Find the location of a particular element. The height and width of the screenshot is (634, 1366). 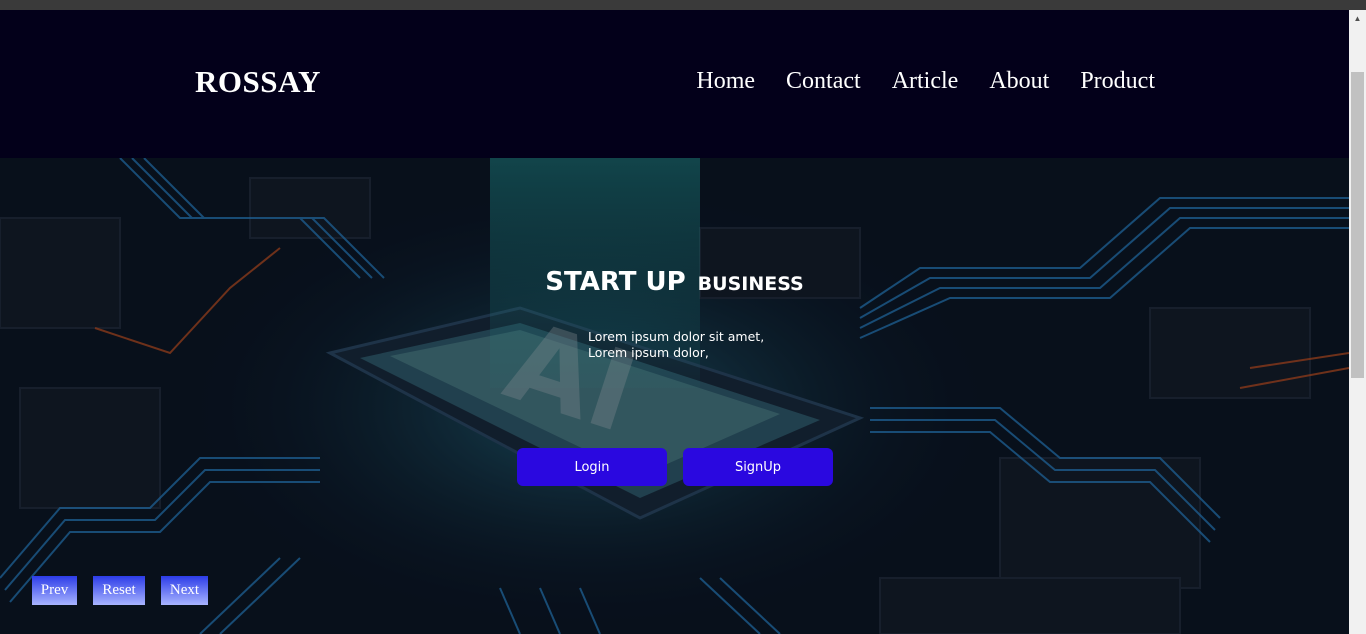

nav-link-article: Article is located at coordinates (925, 81).